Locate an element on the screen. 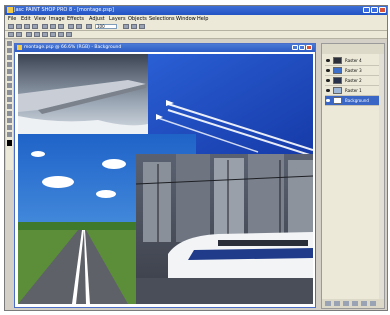 The height and width of the screenshot is (315, 390). layer-row-raster-4: Raster 4 is located at coordinates (354, 61).